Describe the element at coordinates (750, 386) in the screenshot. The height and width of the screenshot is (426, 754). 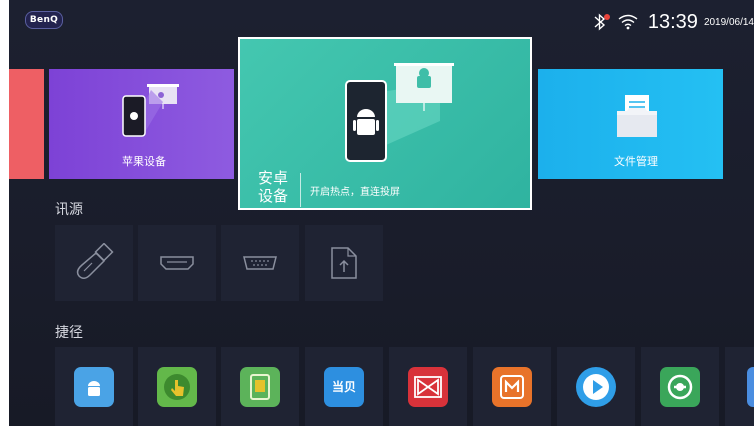
I see `partial-app-icon` at that location.